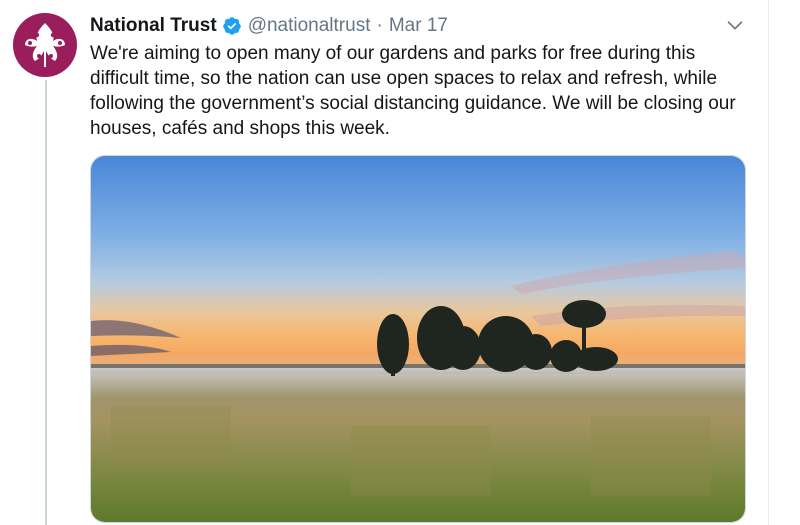 This screenshot has width=800, height=525. What do you see at coordinates (153, 26) in the screenshot?
I see `author-name: National Trust` at bounding box center [153, 26].